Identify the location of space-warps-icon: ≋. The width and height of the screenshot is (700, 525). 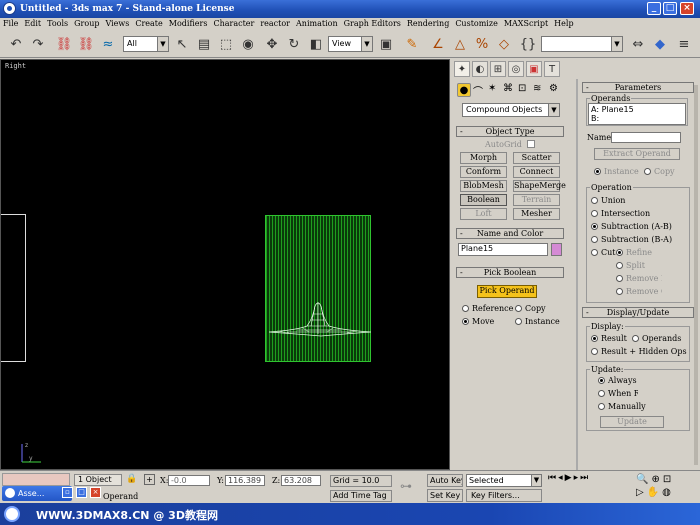
(537, 88).